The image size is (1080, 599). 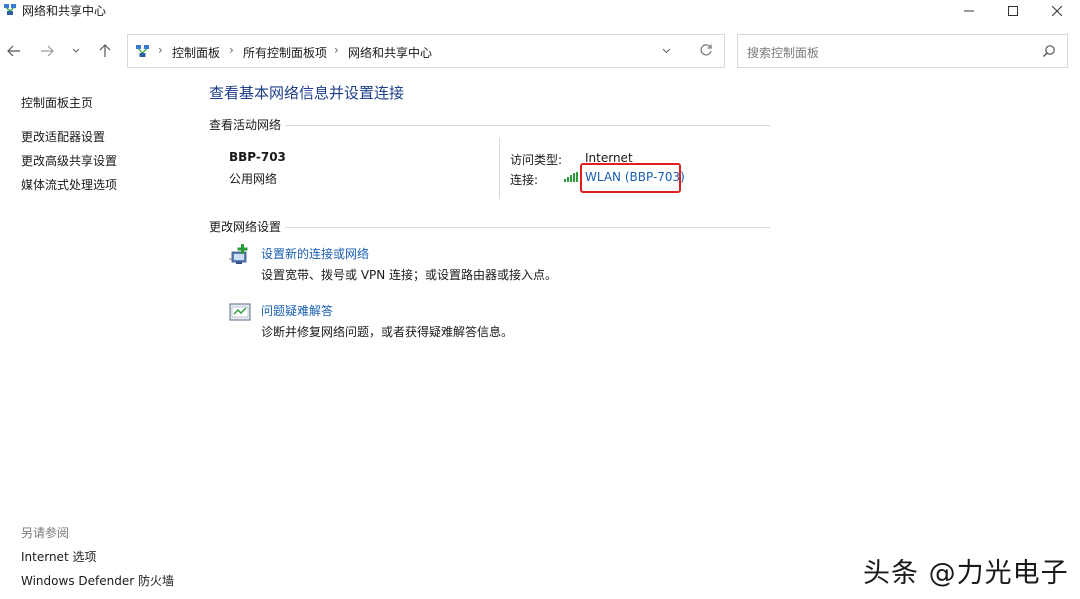 I want to click on search-icon, so click(x=1049, y=52).